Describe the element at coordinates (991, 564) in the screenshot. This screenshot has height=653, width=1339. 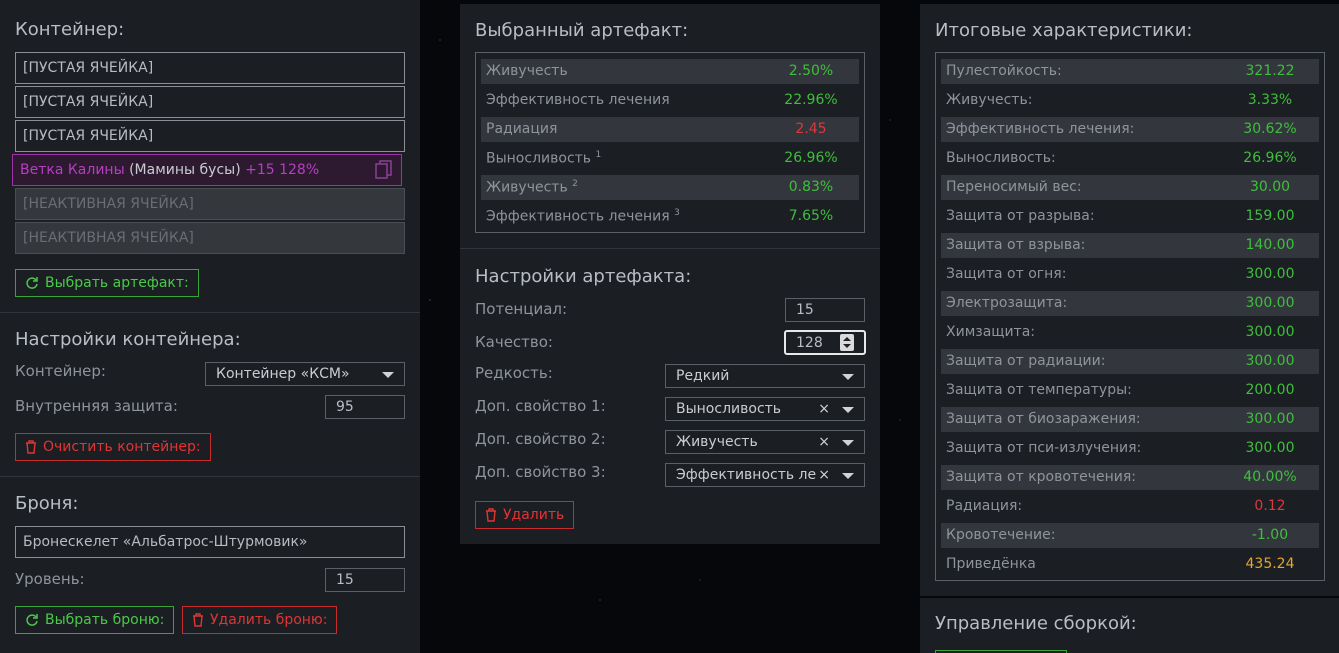
I see `stat-name: Приведёнка` at that location.